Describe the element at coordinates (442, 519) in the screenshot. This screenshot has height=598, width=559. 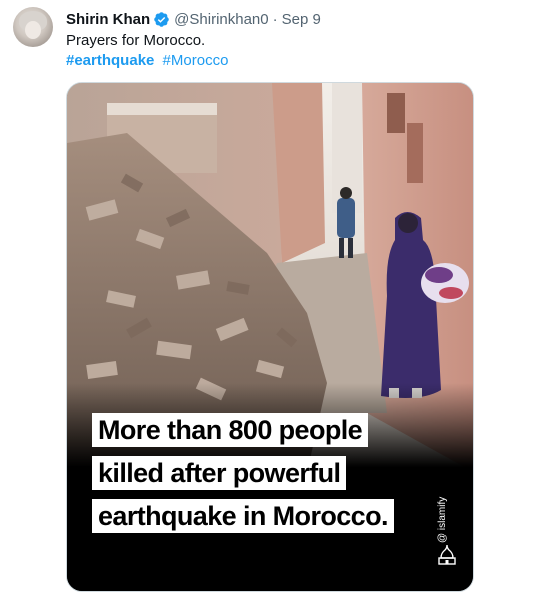
I see `watermark-text: @ islamify` at that location.